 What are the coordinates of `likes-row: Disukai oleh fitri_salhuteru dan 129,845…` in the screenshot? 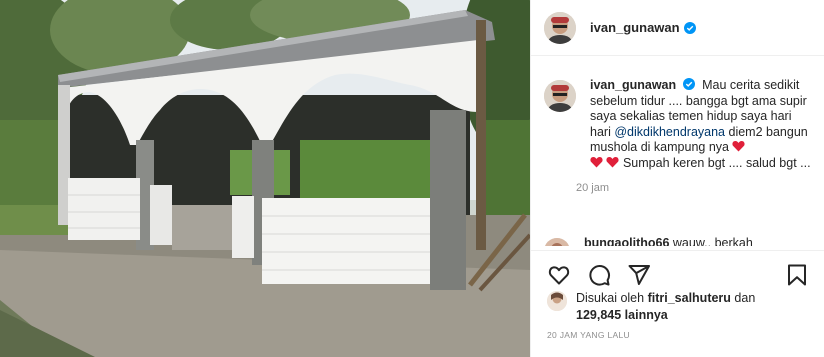 It's located at (671, 307).